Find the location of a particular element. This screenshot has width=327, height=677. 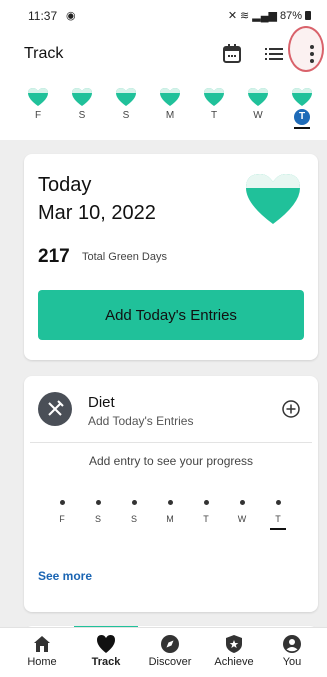

nav-item-you: You is located at coordinates (292, 651).